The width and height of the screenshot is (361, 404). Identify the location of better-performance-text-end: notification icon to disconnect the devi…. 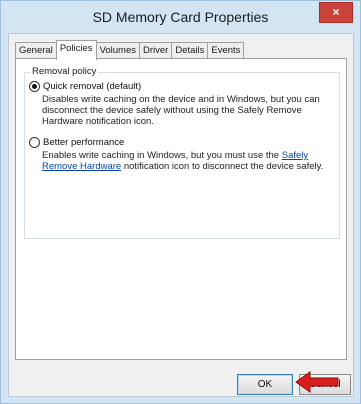
(223, 166).